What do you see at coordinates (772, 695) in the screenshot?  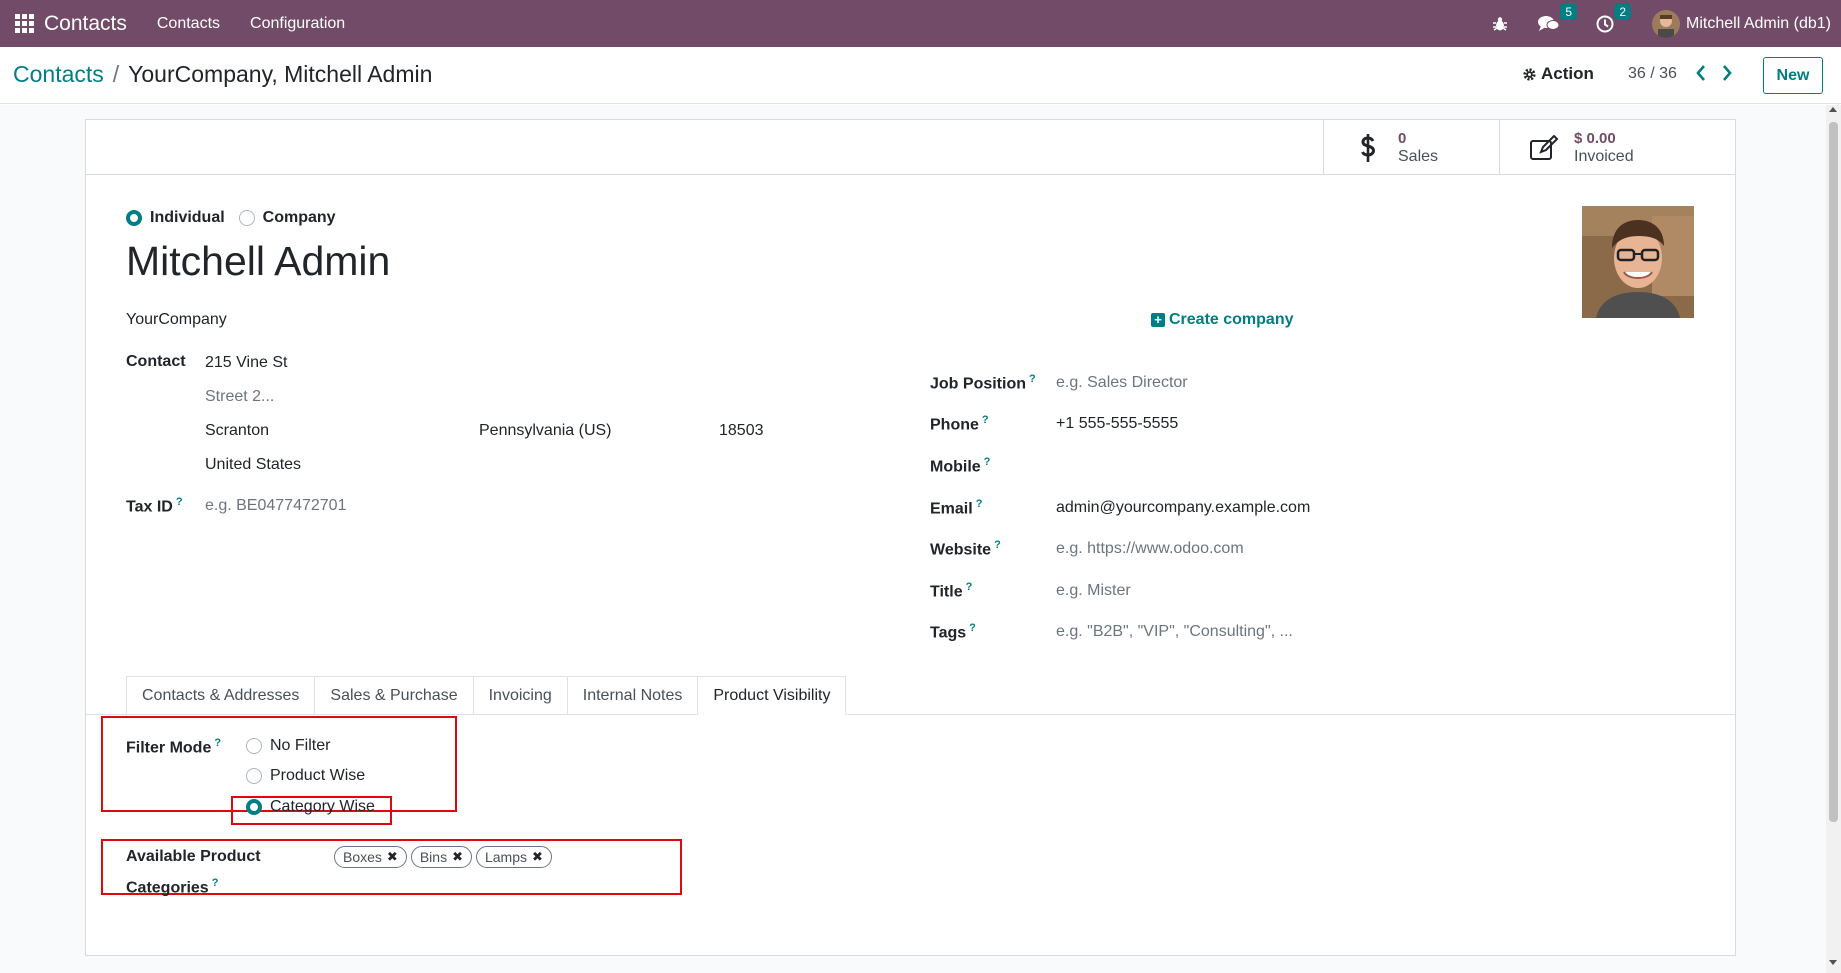 I see `tab-product-visibility: Product Visibility` at bounding box center [772, 695].